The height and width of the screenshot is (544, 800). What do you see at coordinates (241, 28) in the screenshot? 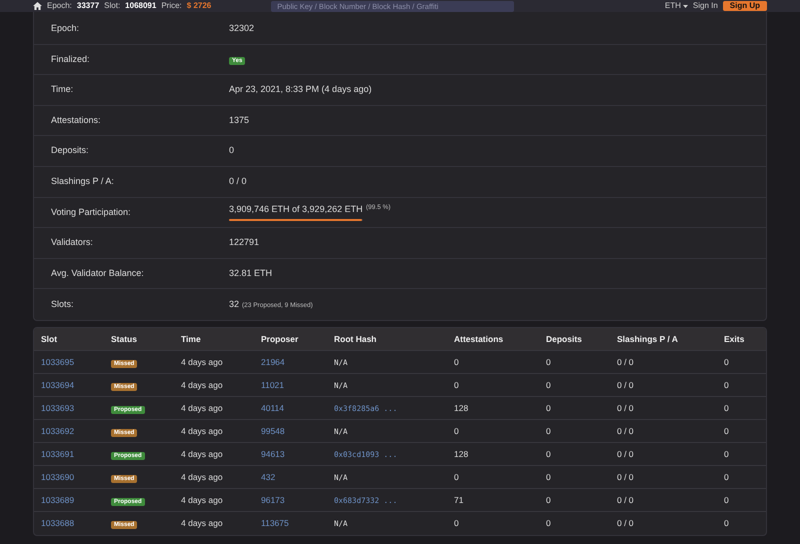
I see `detail-value: 32302` at bounding box center [241, 28].